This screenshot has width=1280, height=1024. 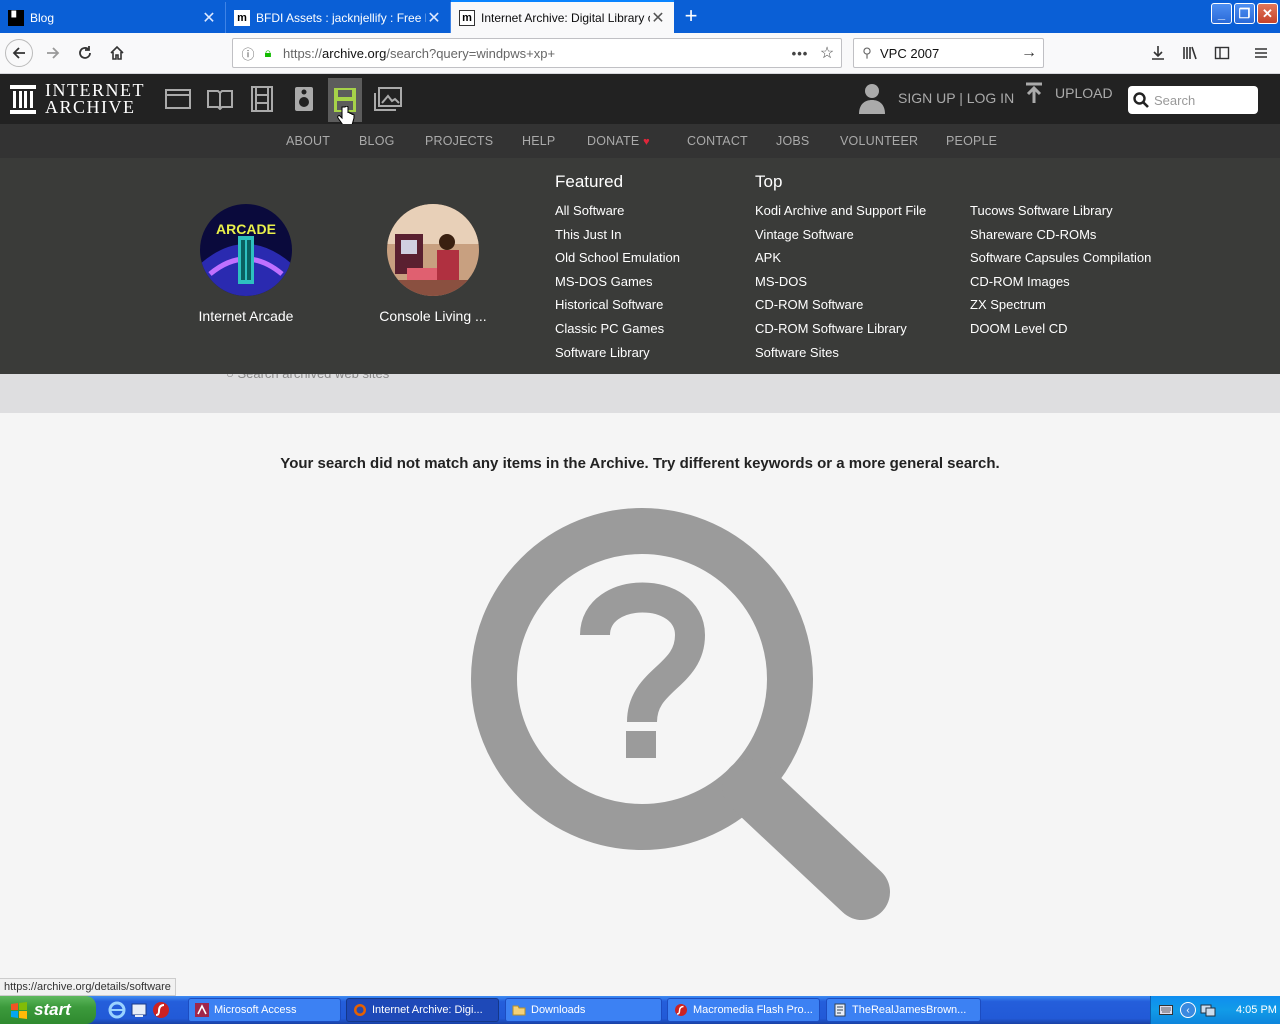 I want to click on featured-link: Historical Software, so click(x=617, y=307).